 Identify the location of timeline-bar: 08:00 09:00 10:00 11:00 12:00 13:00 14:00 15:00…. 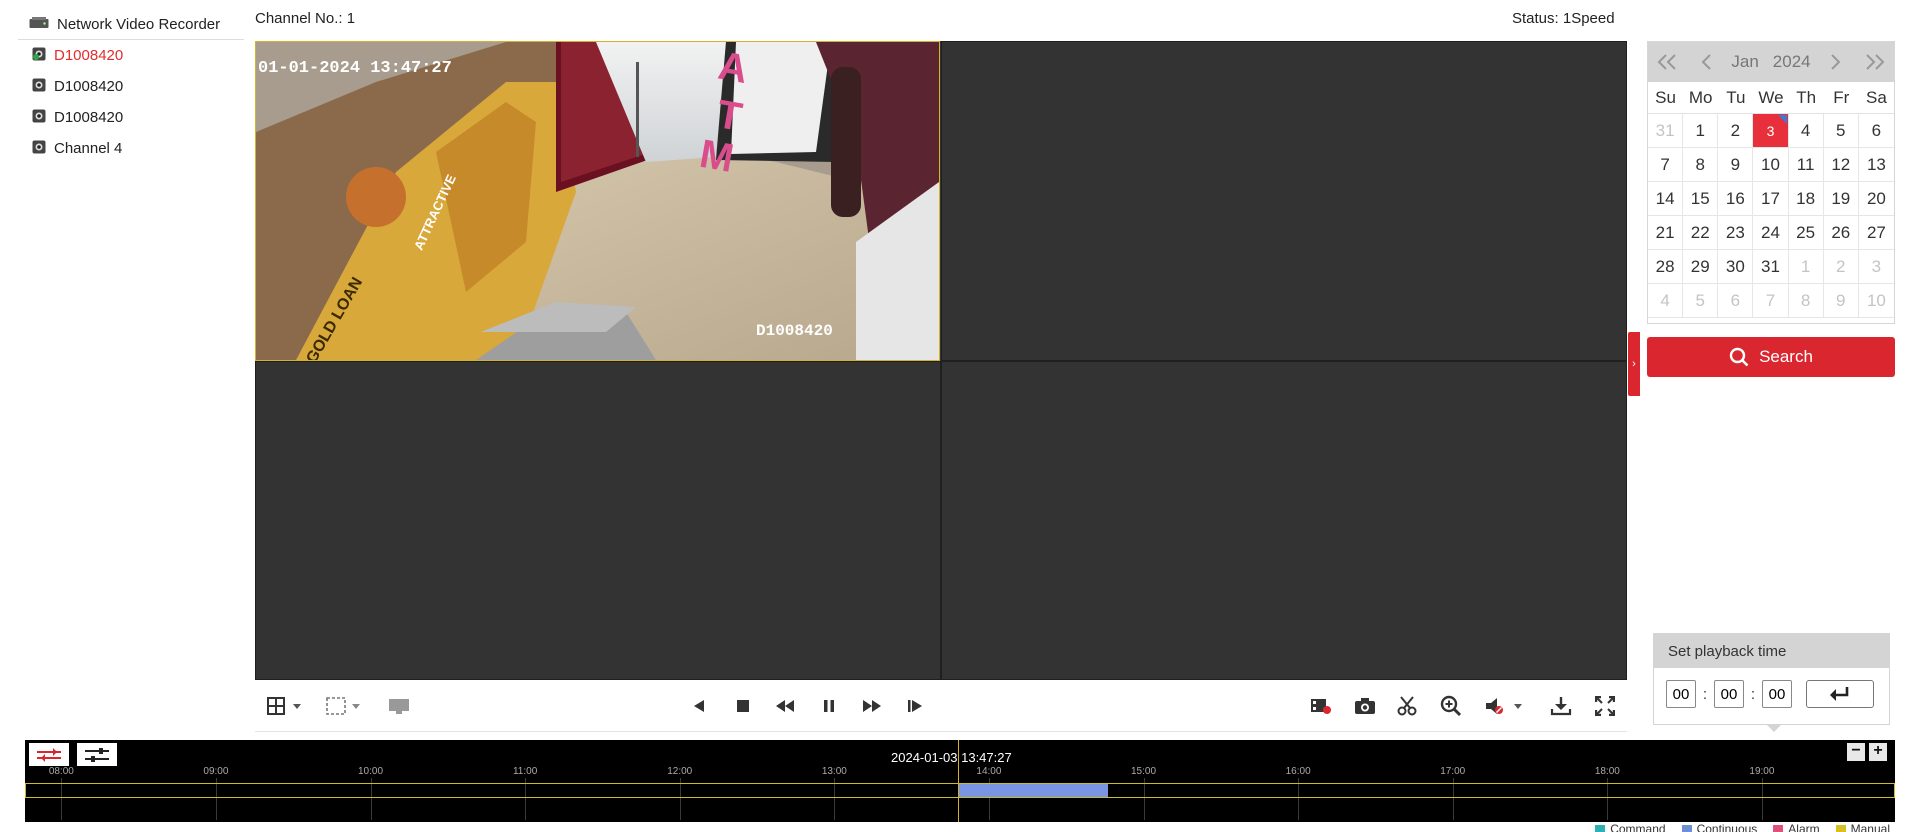
(960, 781).